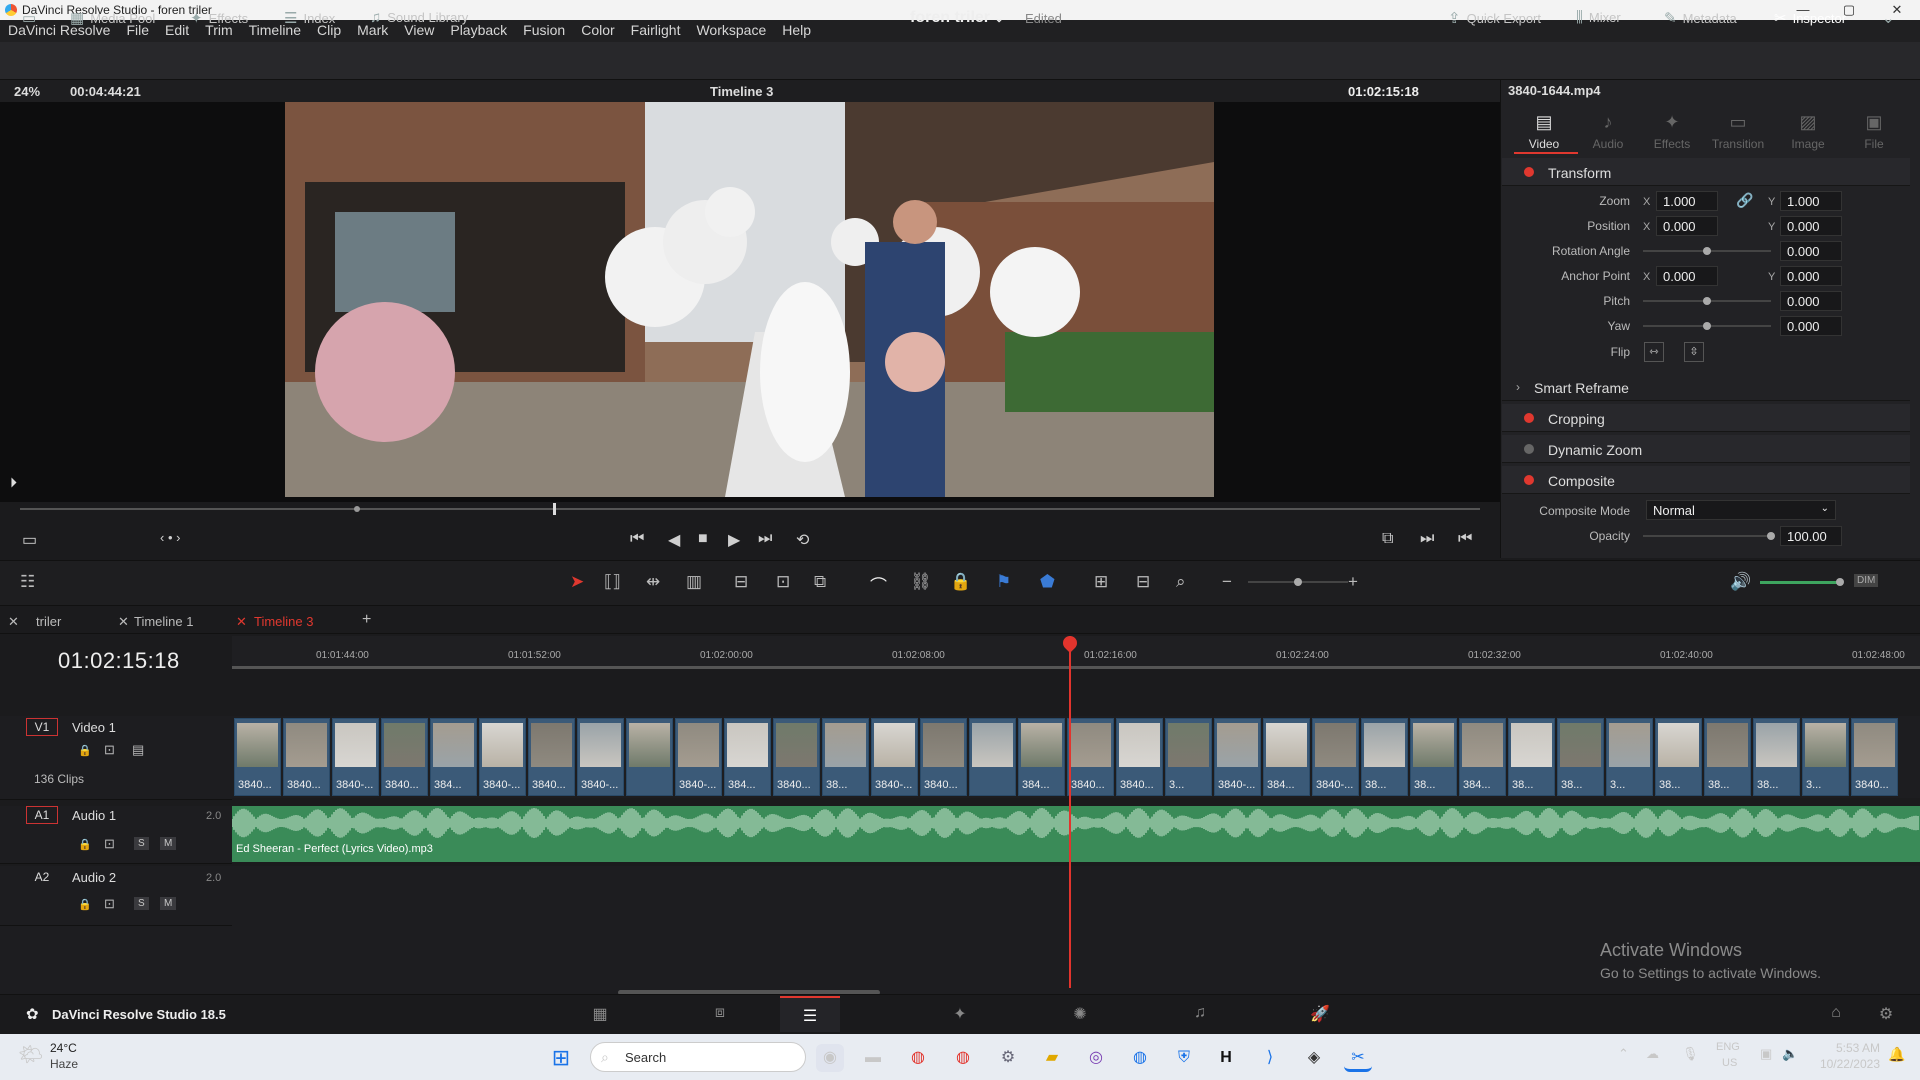  Describe the element at coordinates (123, 622) in the screenshot. I see `close-tab-icon: ✕` at that location.